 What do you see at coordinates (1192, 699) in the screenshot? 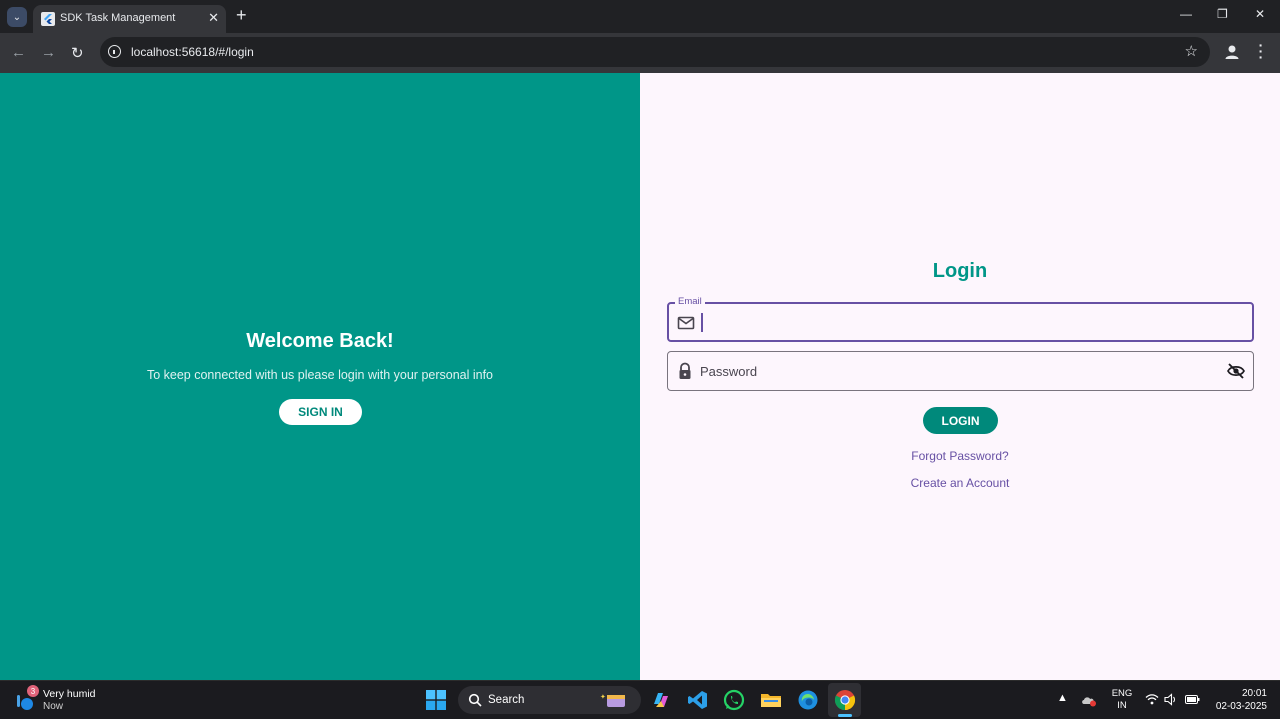
I see `battery-icon` at bounding box center [1192, 699].